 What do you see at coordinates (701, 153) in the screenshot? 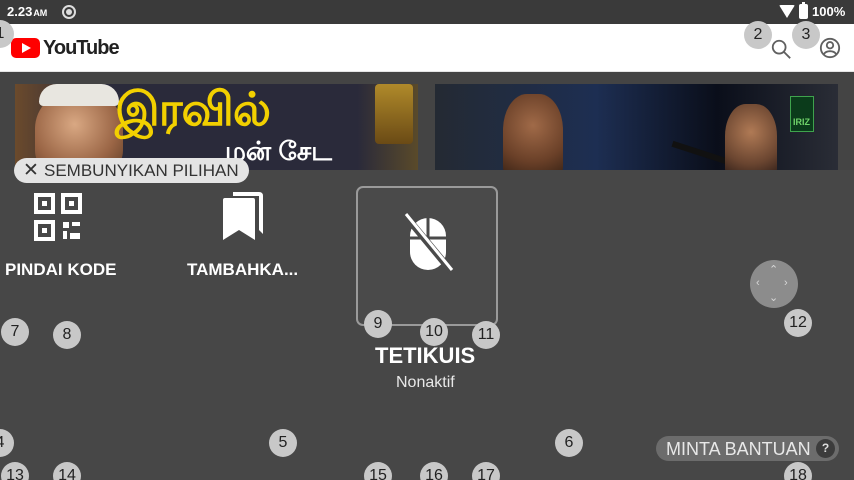
I see `thumbnail-microphone` at bounding box center [701, 153].